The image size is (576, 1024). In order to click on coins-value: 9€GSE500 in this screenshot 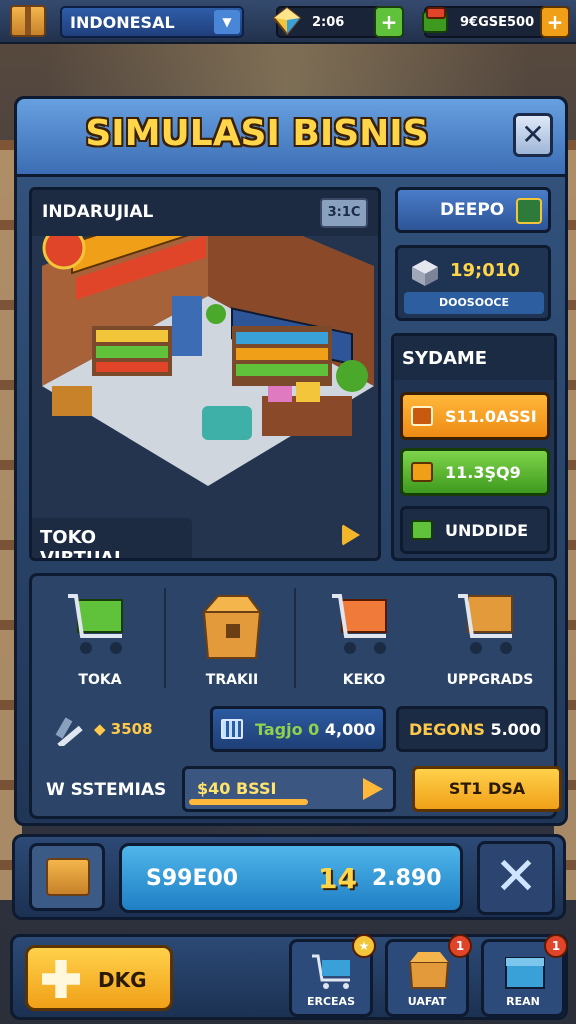, I will do `click(497, 22)`.